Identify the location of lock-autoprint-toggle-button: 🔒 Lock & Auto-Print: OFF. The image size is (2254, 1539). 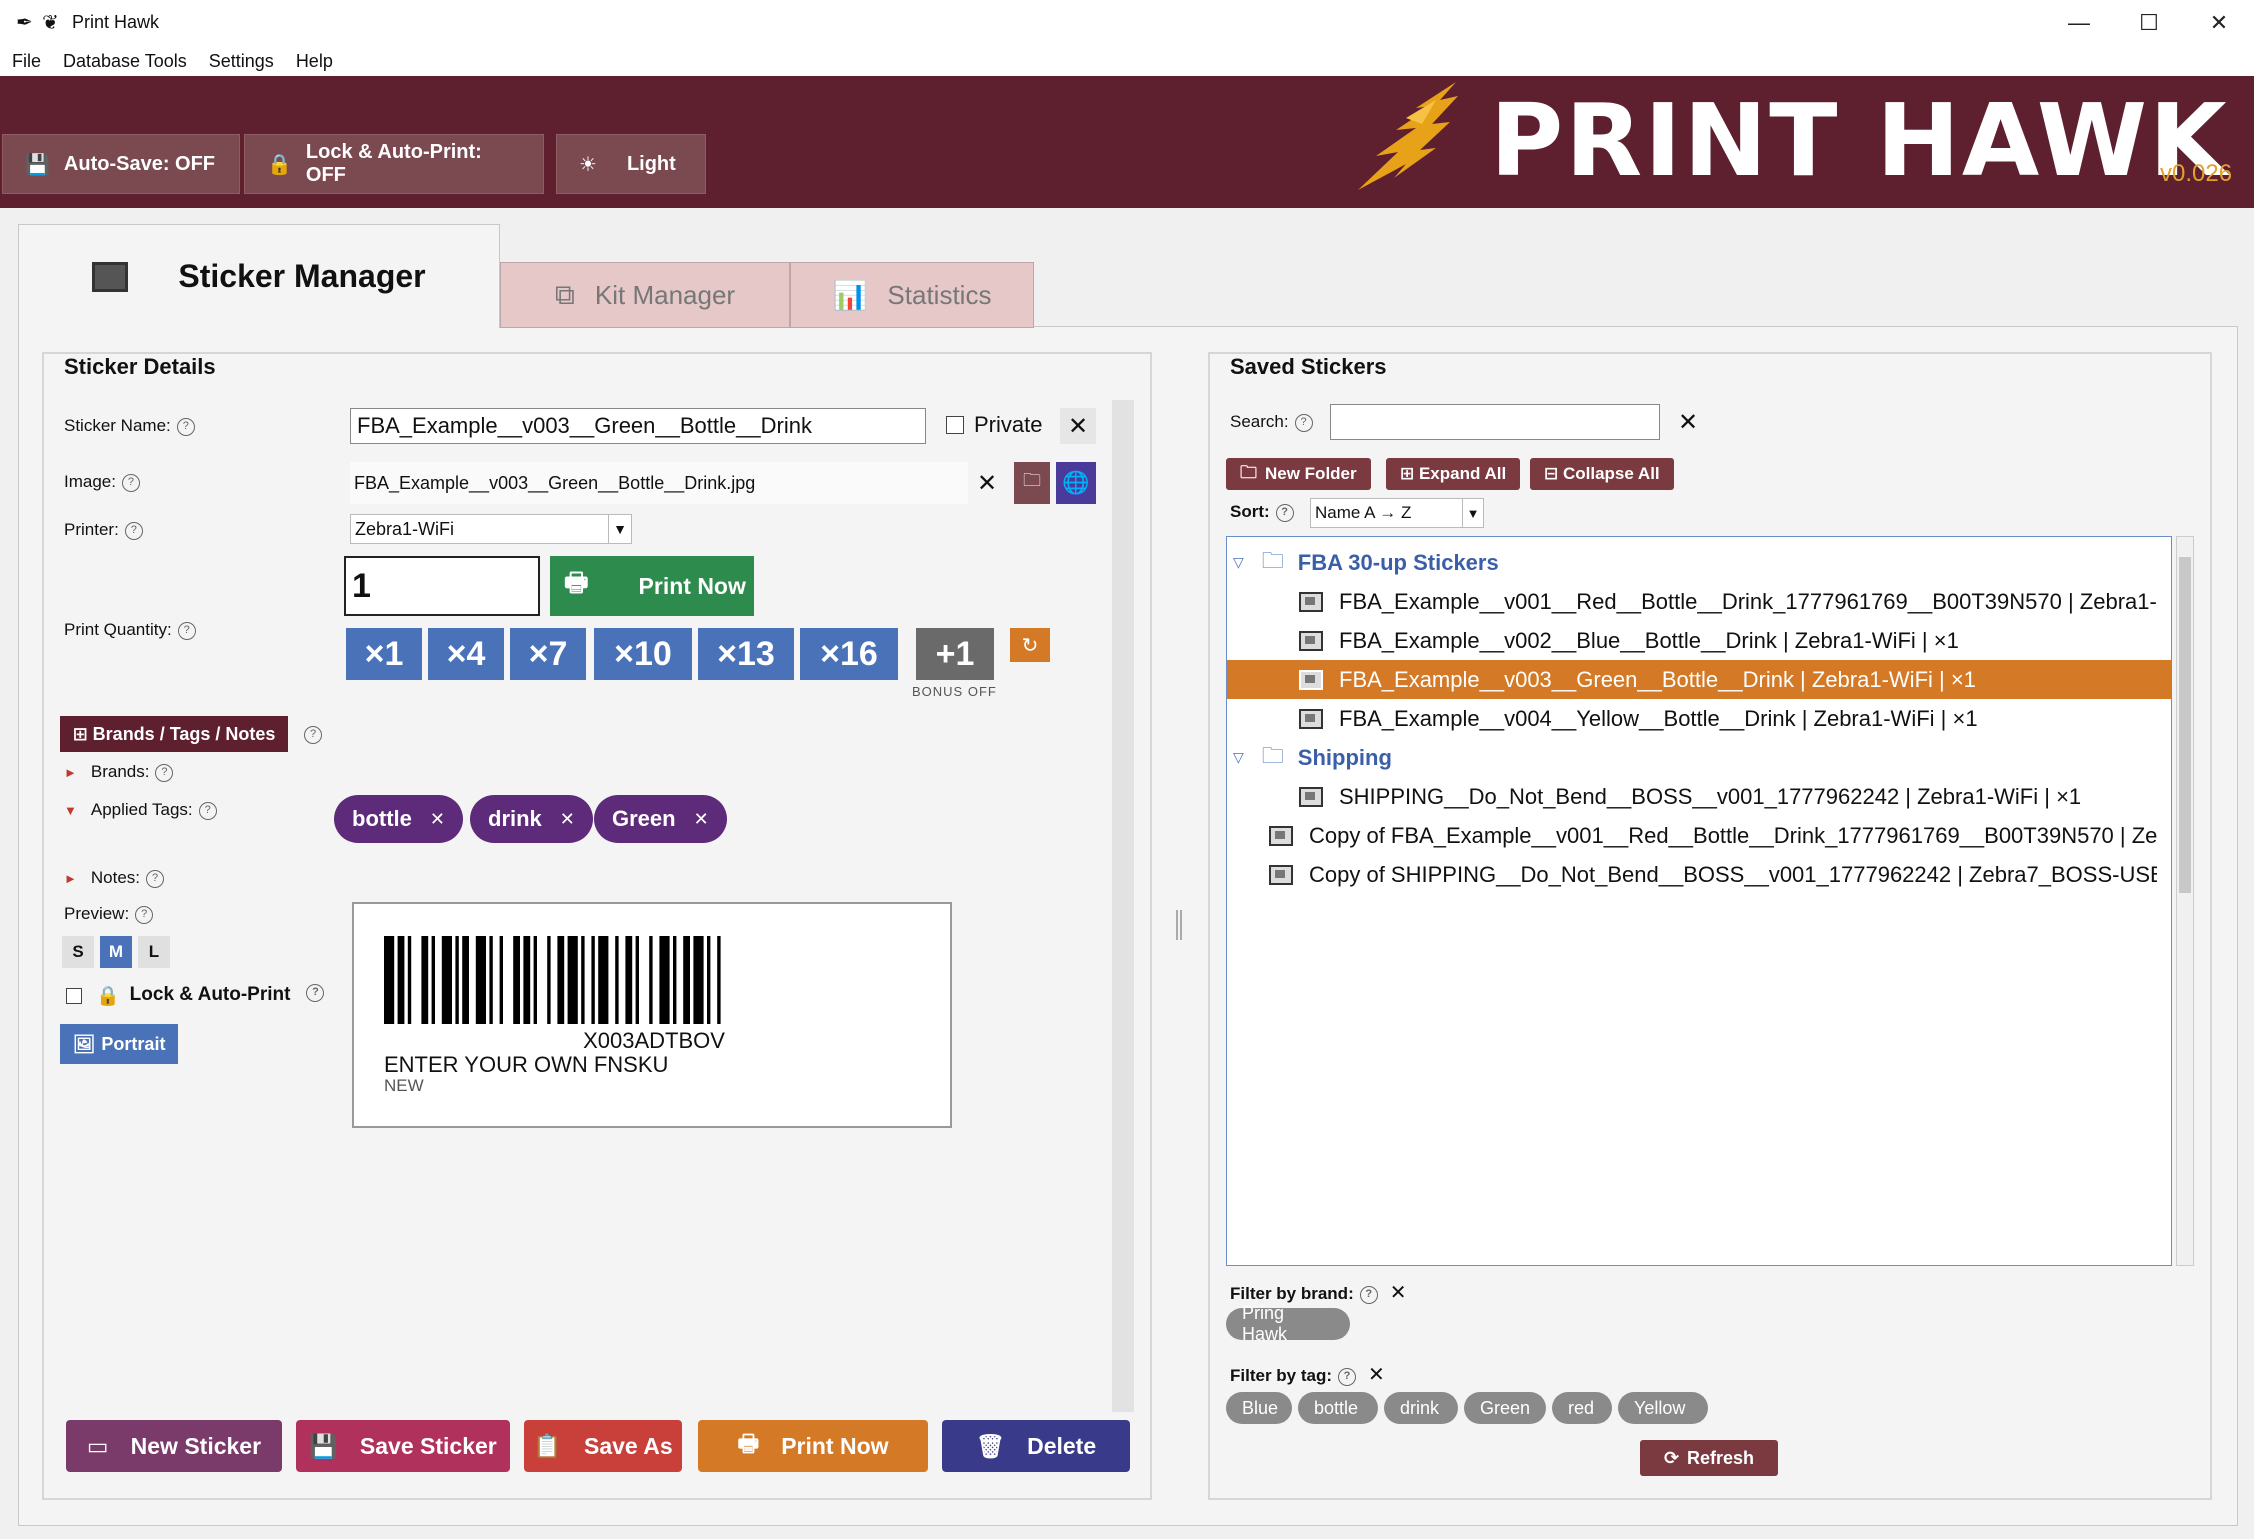
(394, 164).